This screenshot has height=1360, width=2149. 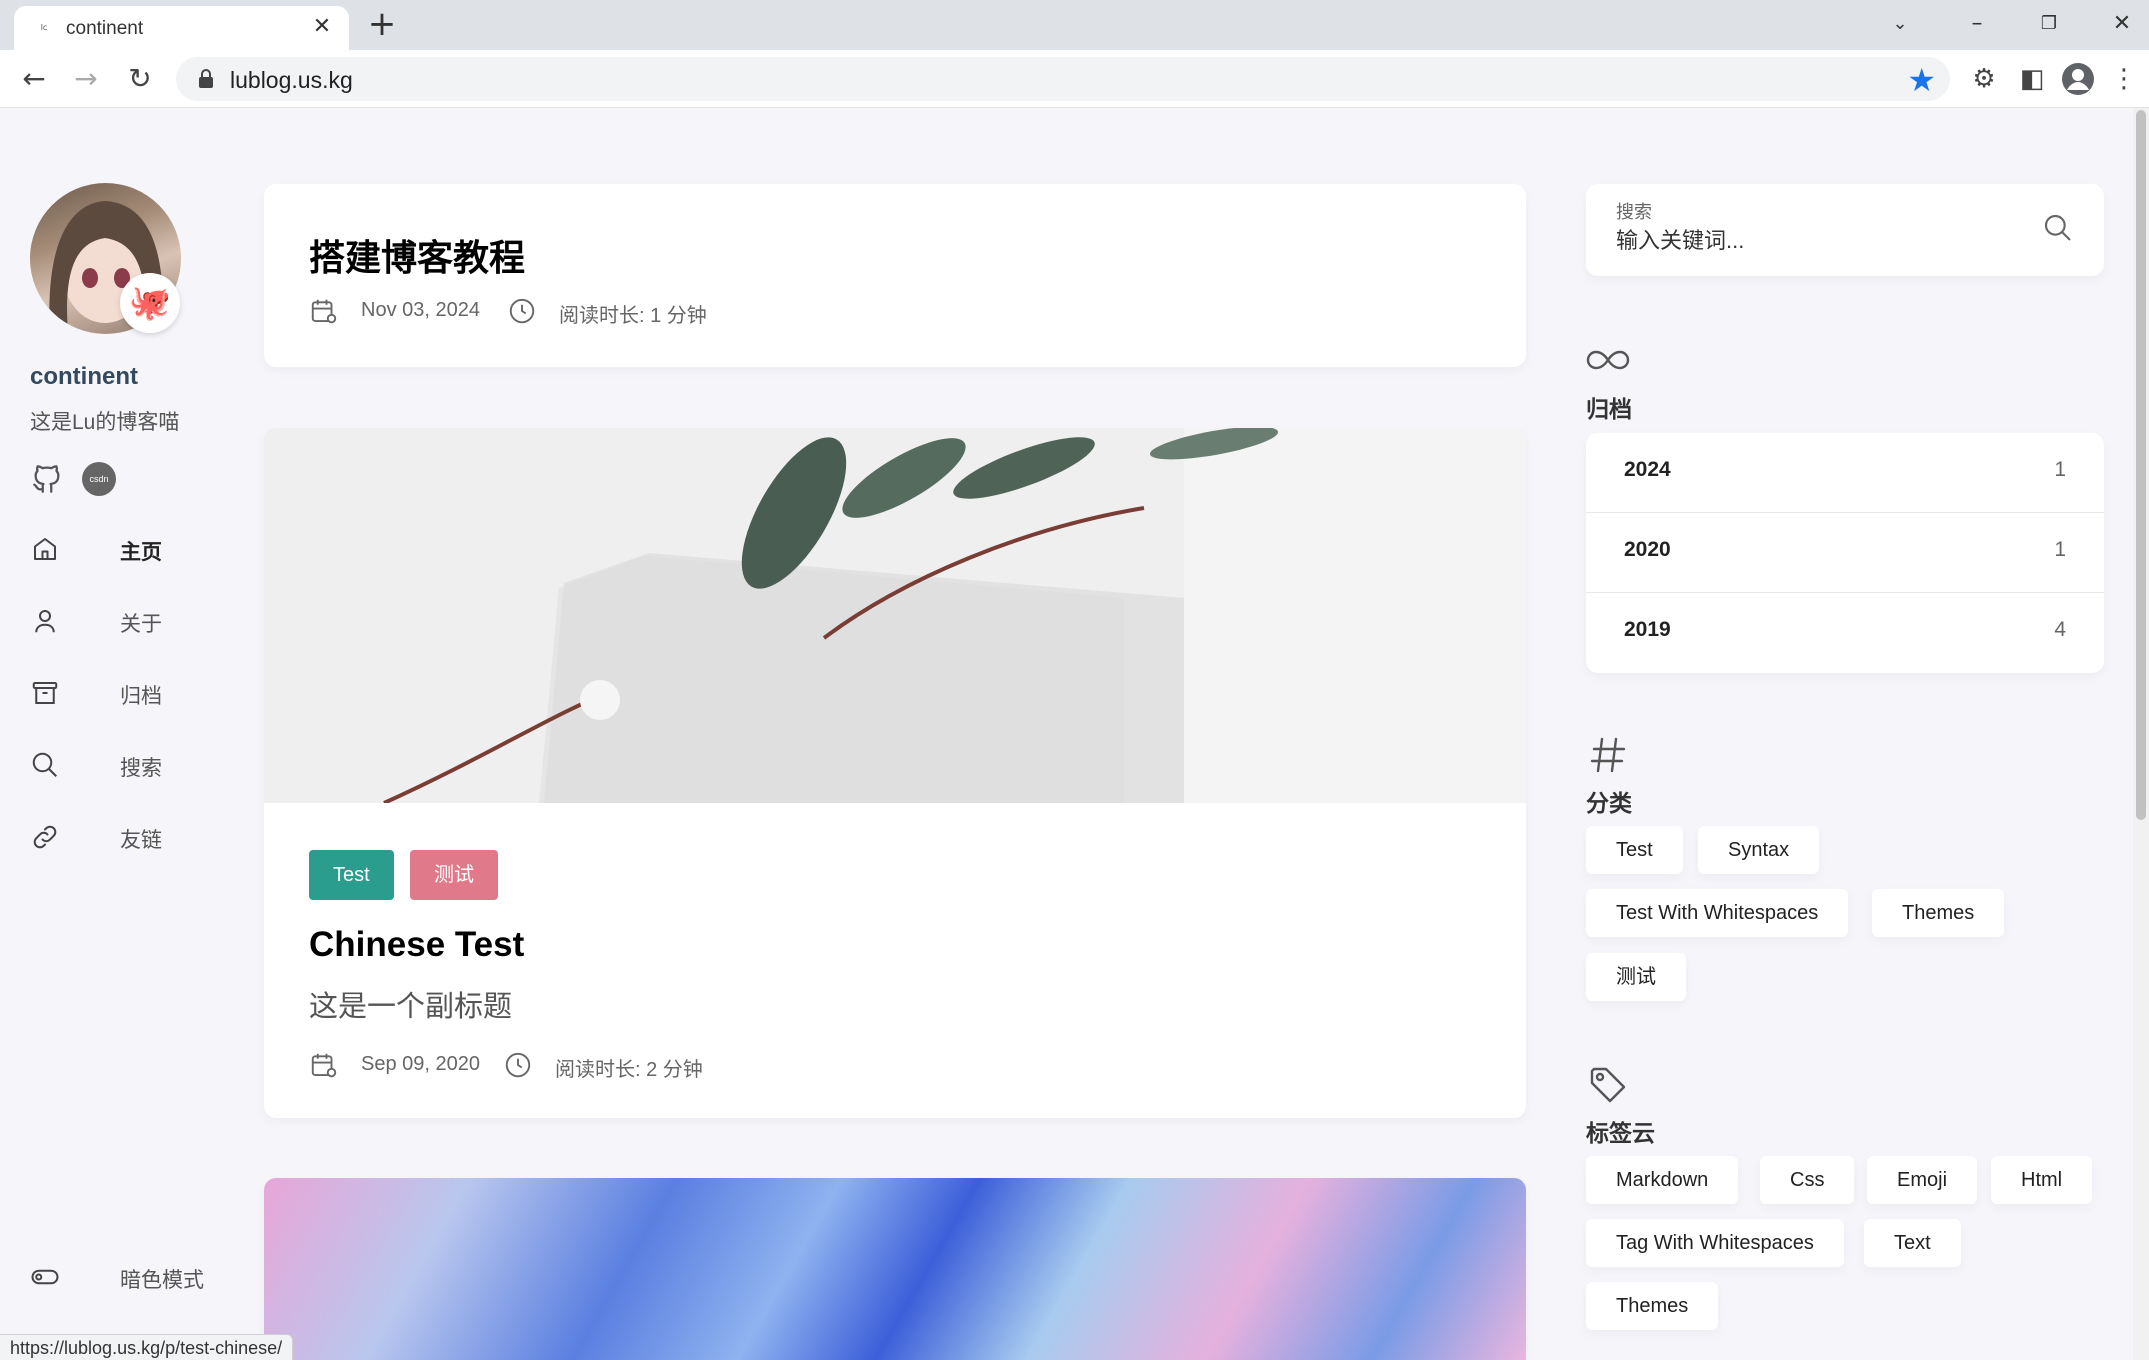 What do you see at coordinates (140, 79) in the screenshot?
I see `reload-button: ↻` at bounding box center [140, 79].